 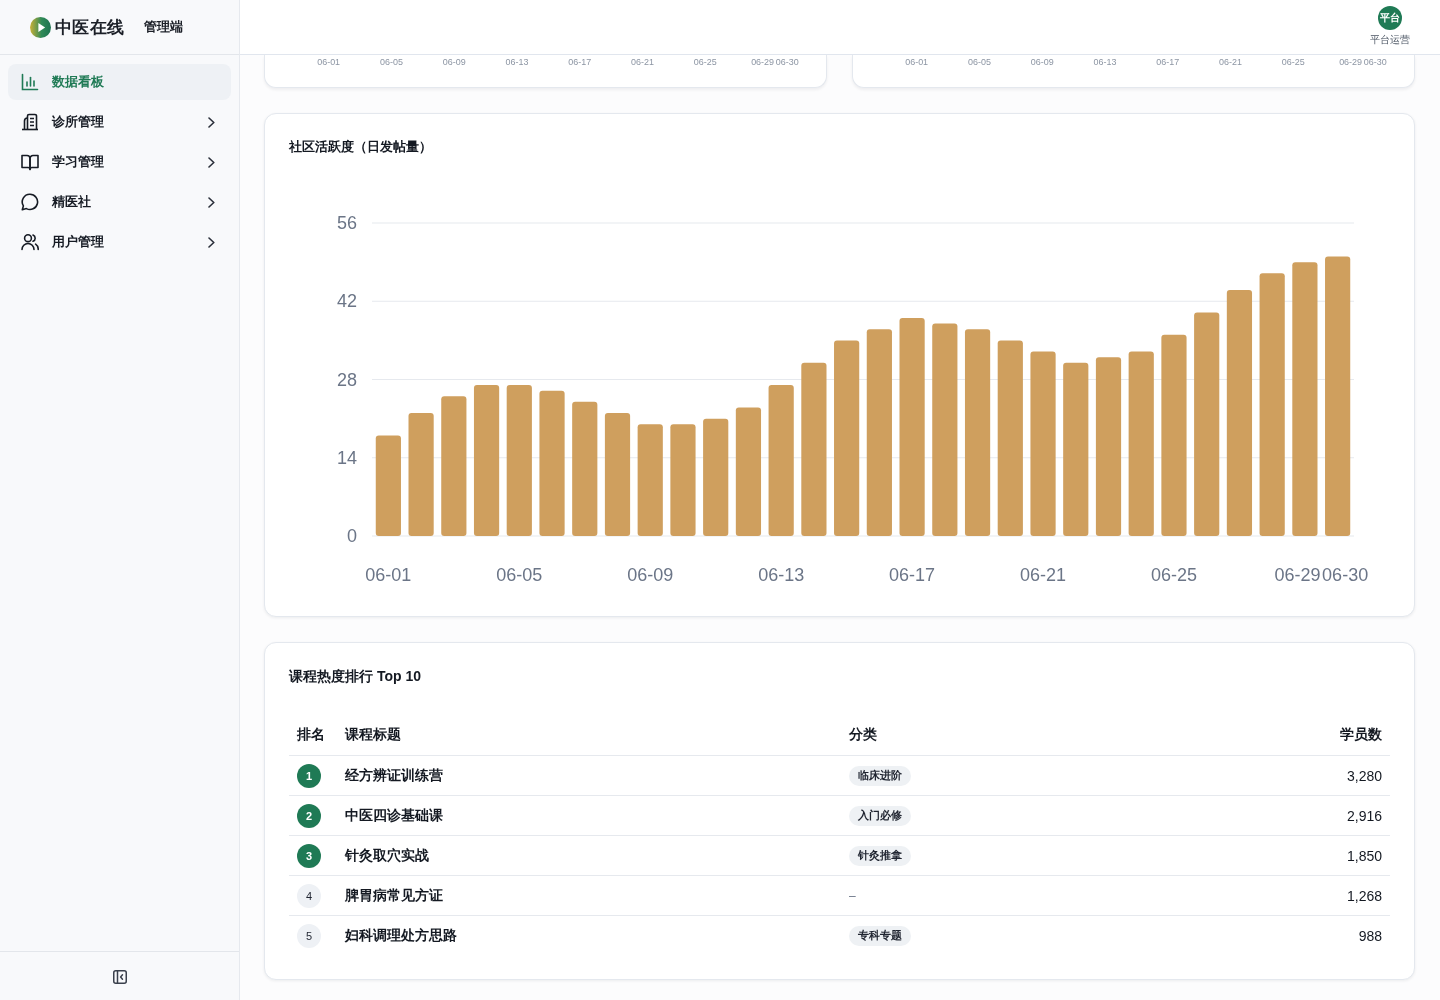 I want to click on student-count: 1,268, so click(x=1364, y=895).